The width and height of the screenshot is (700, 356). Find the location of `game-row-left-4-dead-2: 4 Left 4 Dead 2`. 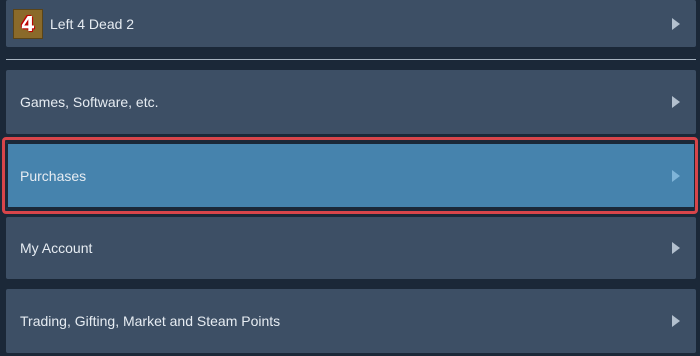

game-row-left-4-dead-2: 4 Left 4 Dead 2 is located at coordinates (351, 23).